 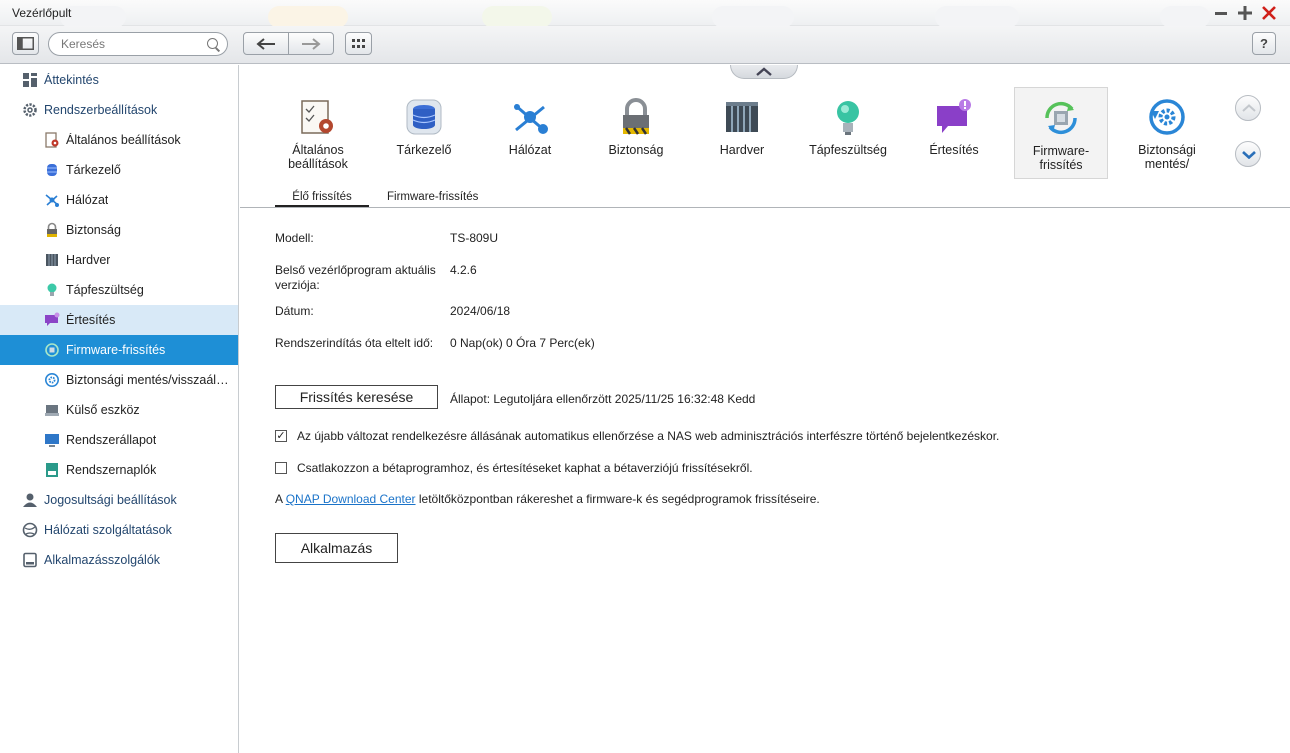 I want to click on scroll-down-button, so click(x=1248, y=154).